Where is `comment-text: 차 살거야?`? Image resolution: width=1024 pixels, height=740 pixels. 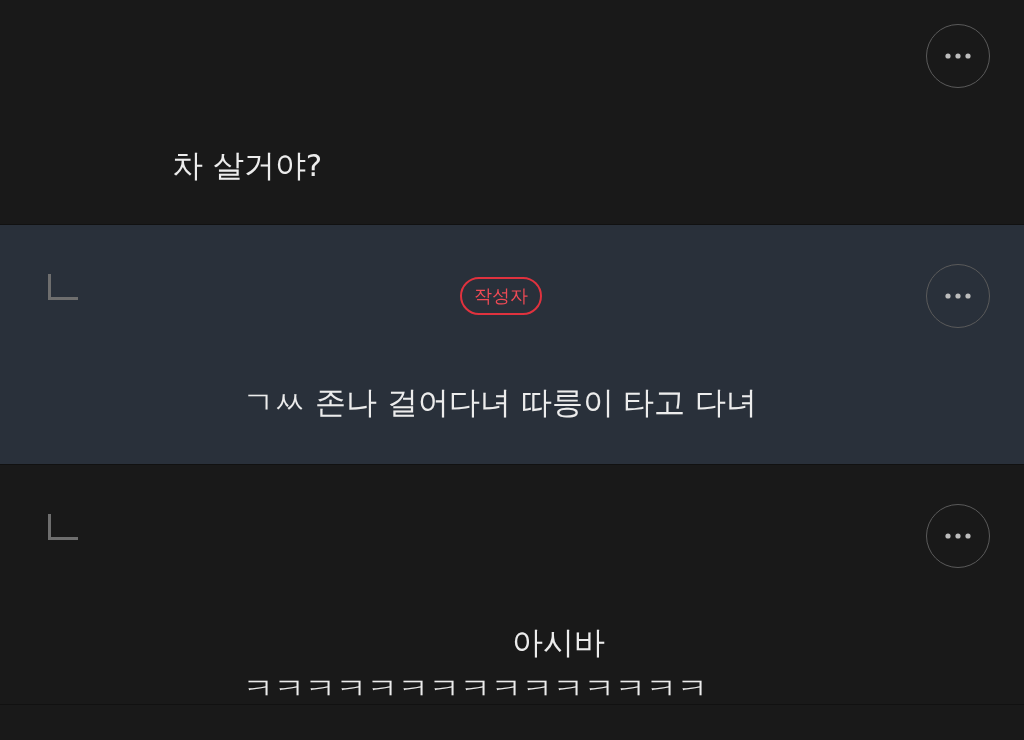 comment-text: 차 살거야? is located at coordinates (248, 165).